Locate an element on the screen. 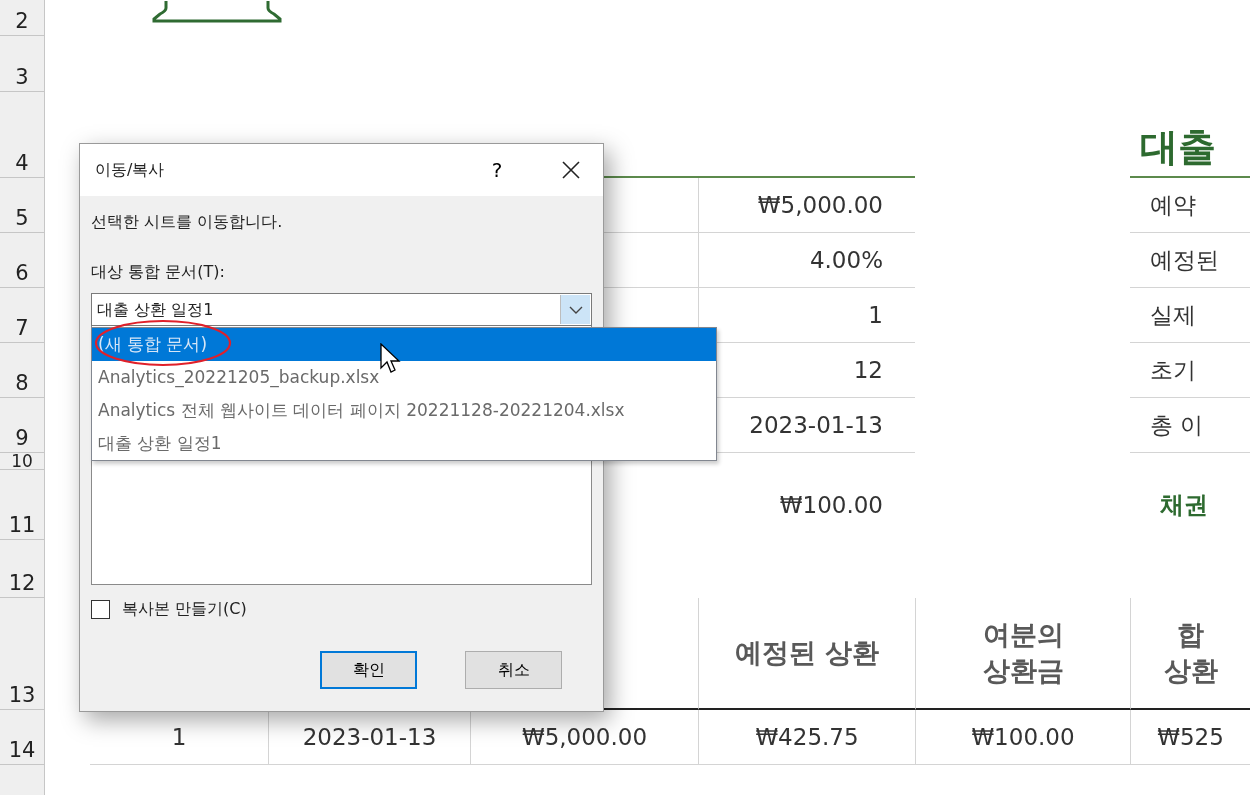 Image resolution: width=1250 pixels, height=795 pixels. column-header: 여분의 상환금 is located at coordinates (1022, 654).